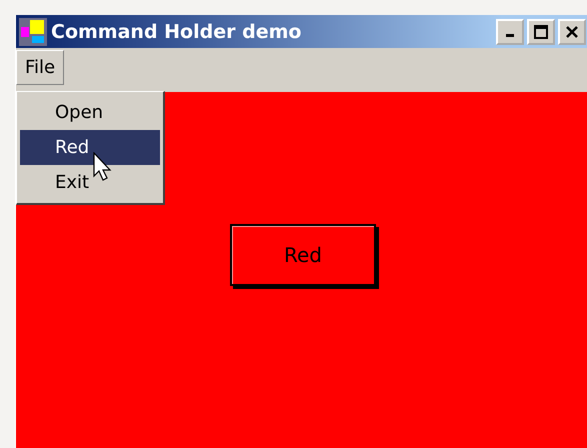 This screenshot has height=448, width=587. Describe the element at coordinates (176, 31) in the screenshot. I see `window-title: Command Holder demo` at that location.